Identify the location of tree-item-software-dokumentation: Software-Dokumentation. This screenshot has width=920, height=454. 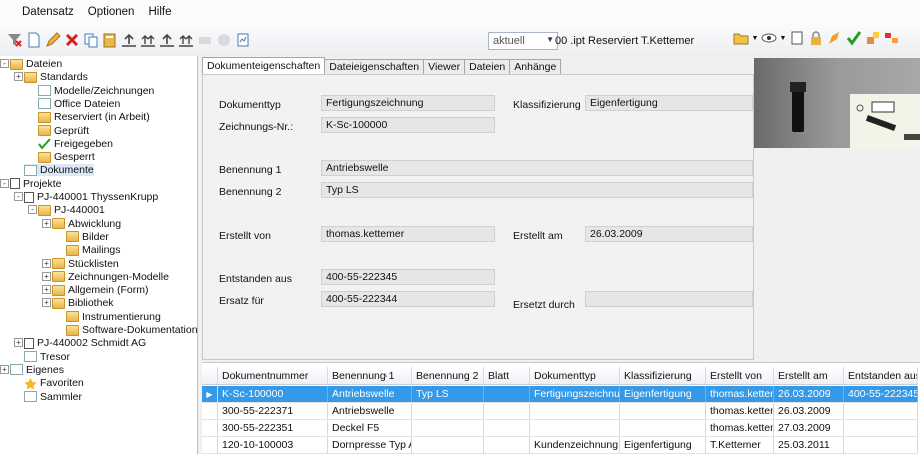
(131, 330).